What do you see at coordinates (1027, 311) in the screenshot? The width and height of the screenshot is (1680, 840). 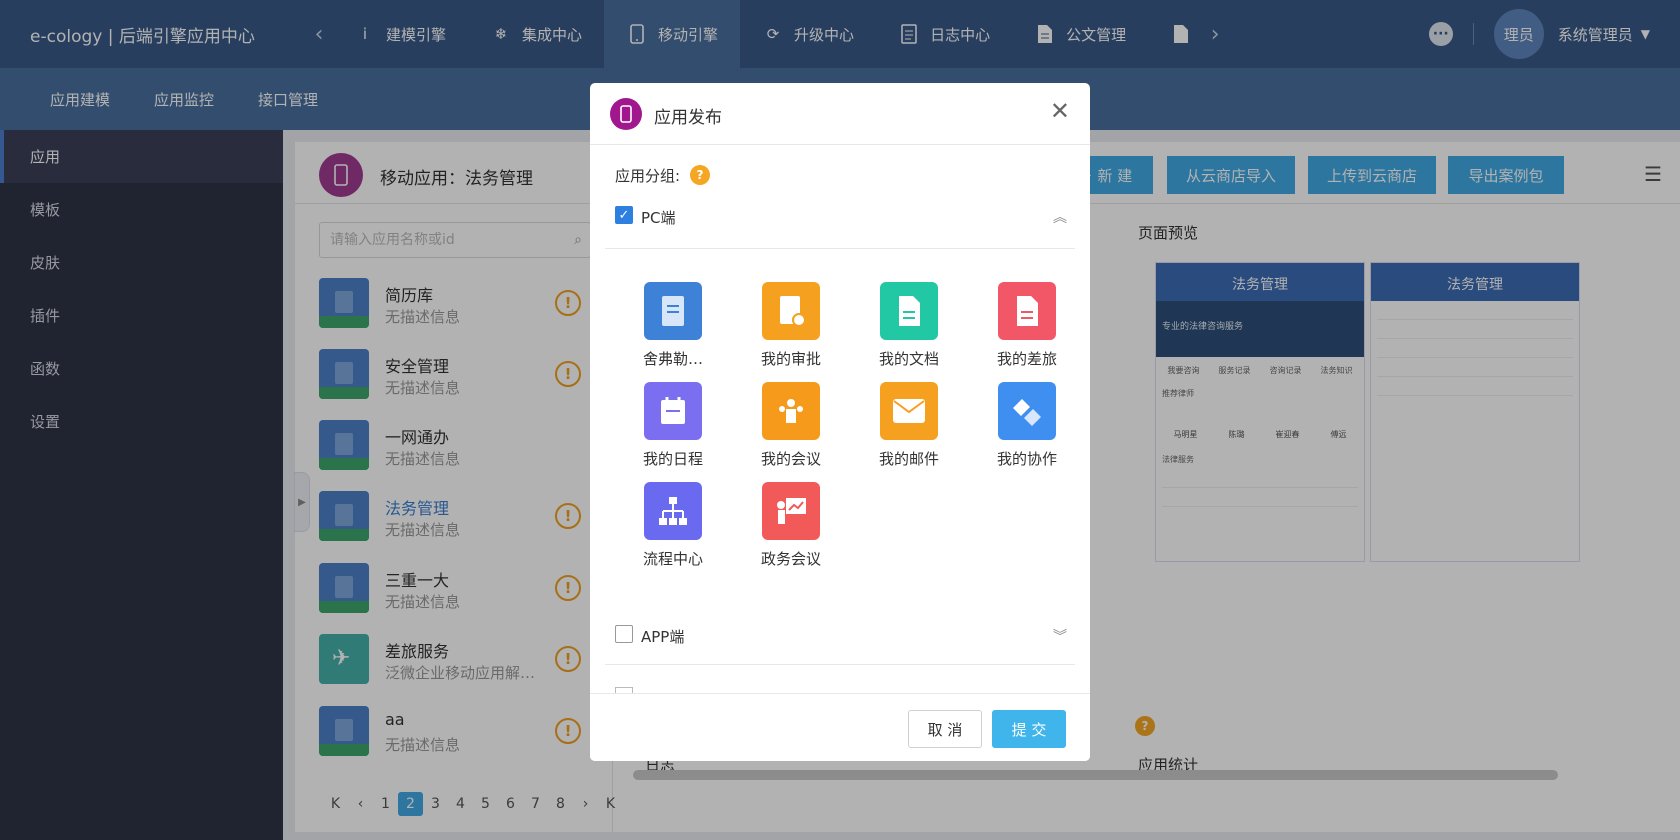 I see `travel-doc-icon` at bounding box center [1027, 311].